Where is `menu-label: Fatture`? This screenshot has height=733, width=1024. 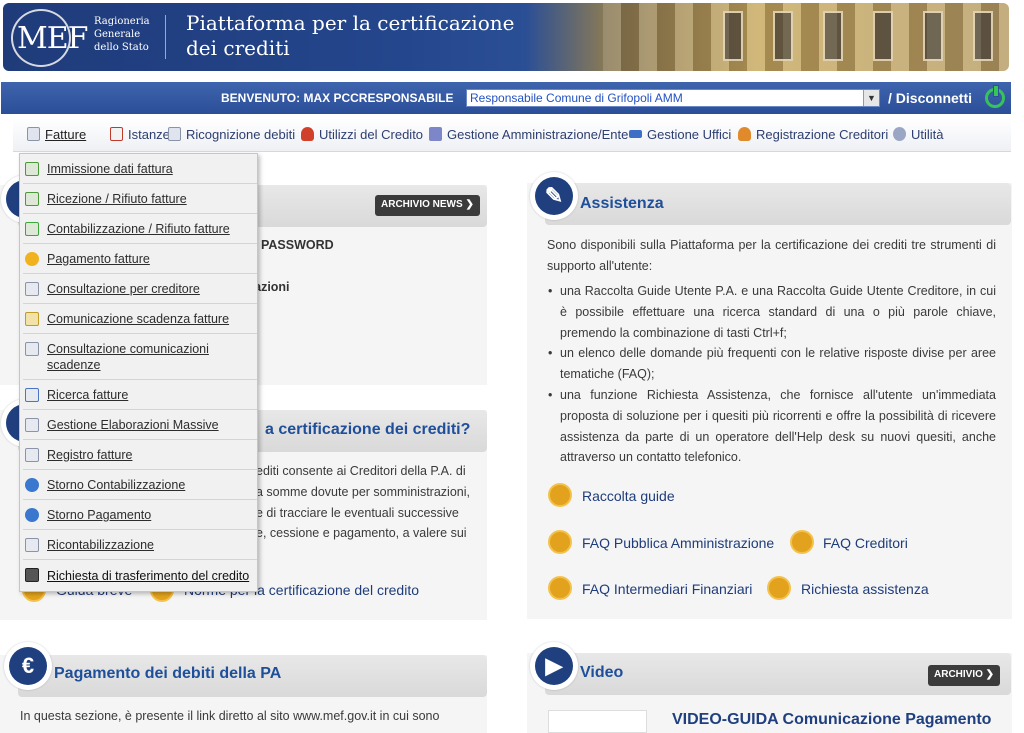
menu-label: Fatture is located at coordinates (66, 134).